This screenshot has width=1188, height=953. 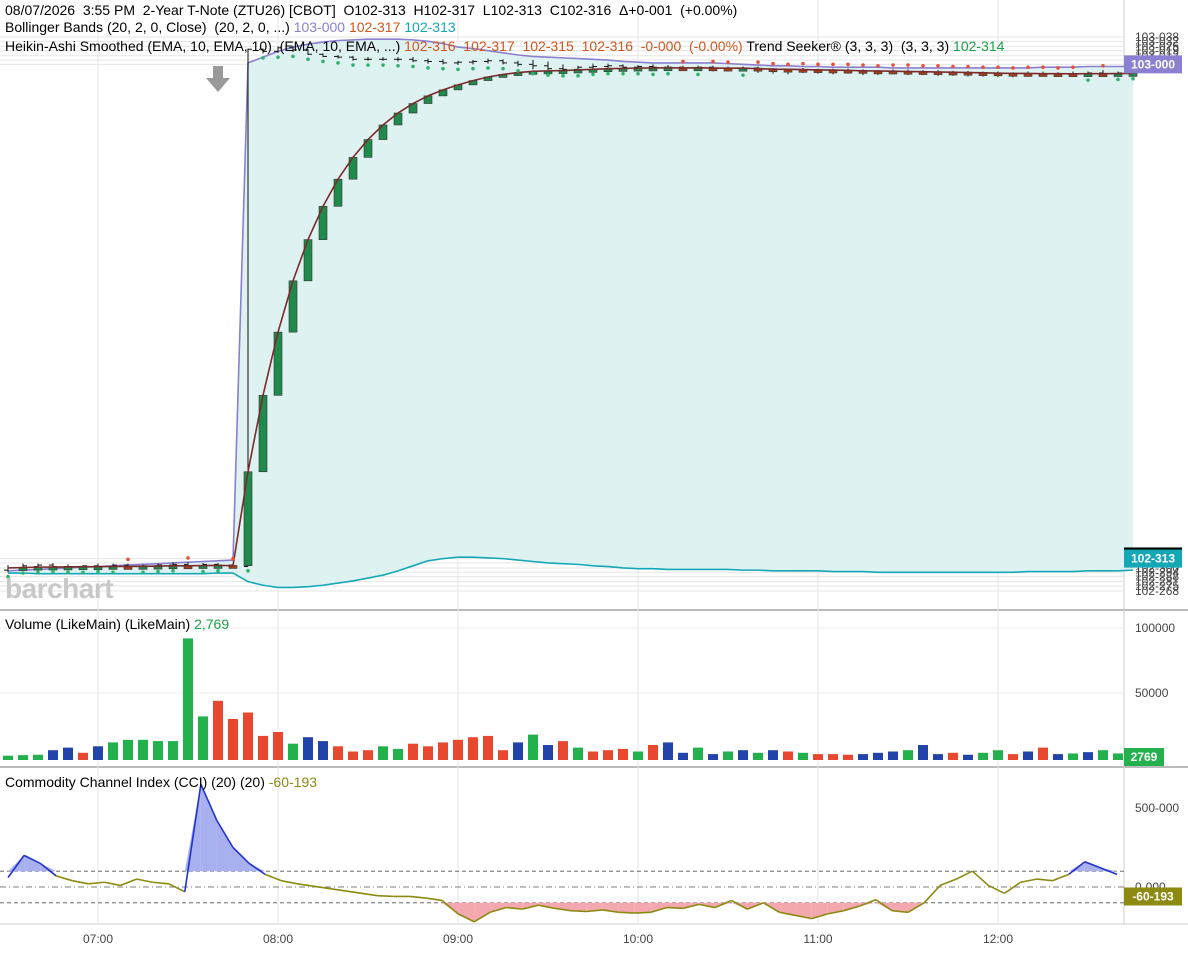 I want to click on event-arrow-icon, so click(x=218, y=80).